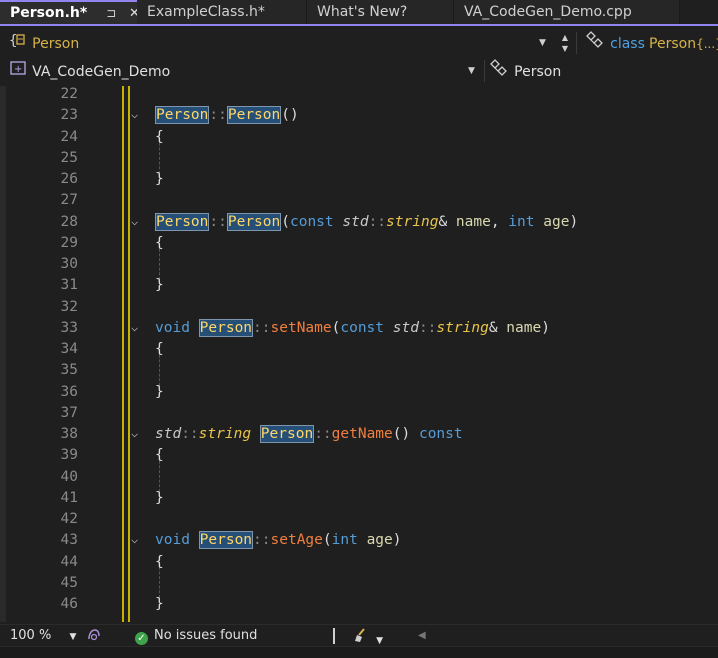  I want to click on class-name: Person, so click(673, 44).